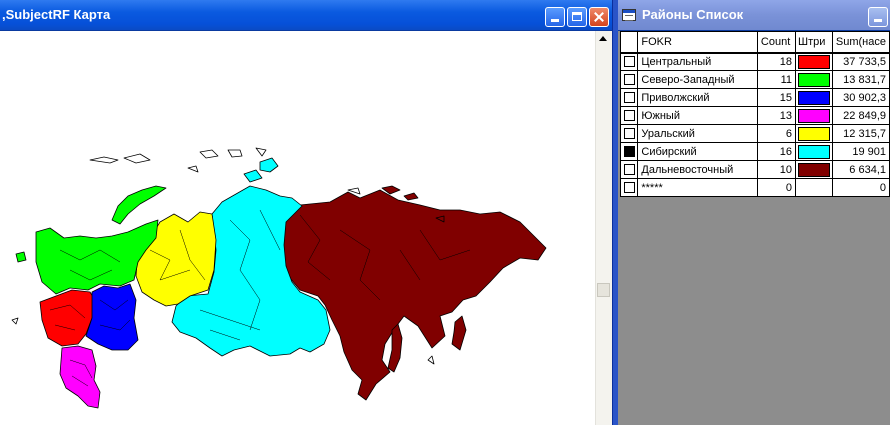 The image size is (890, 425). Describe the element at coordinates (68, 318) in the screenshot. I see `map-region-central` at that location.